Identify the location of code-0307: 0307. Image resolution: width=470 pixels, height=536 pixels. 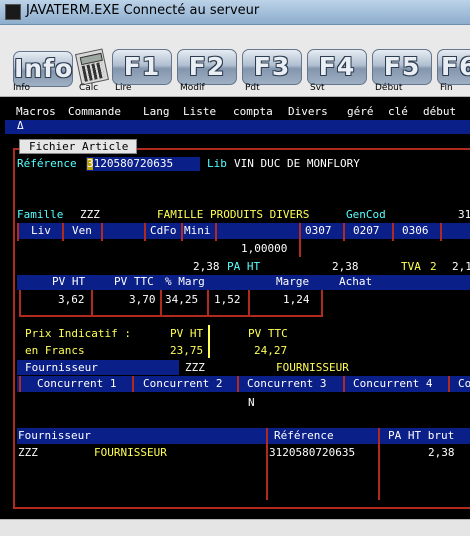
(318, 231).